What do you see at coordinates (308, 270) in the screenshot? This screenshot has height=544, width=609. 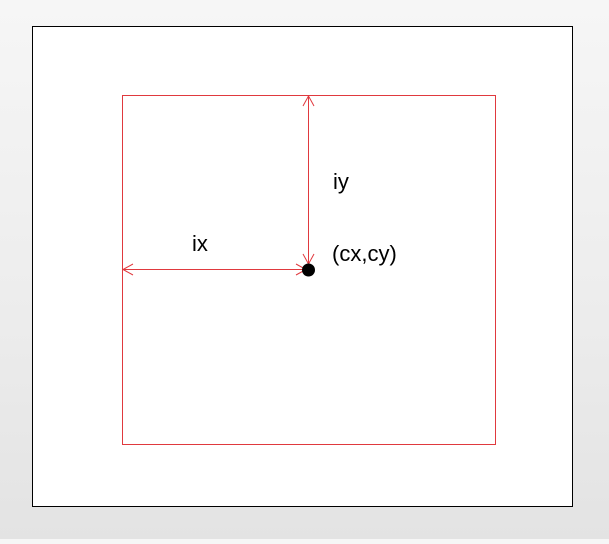 I see `center-point` at bounding box center [308, 270].